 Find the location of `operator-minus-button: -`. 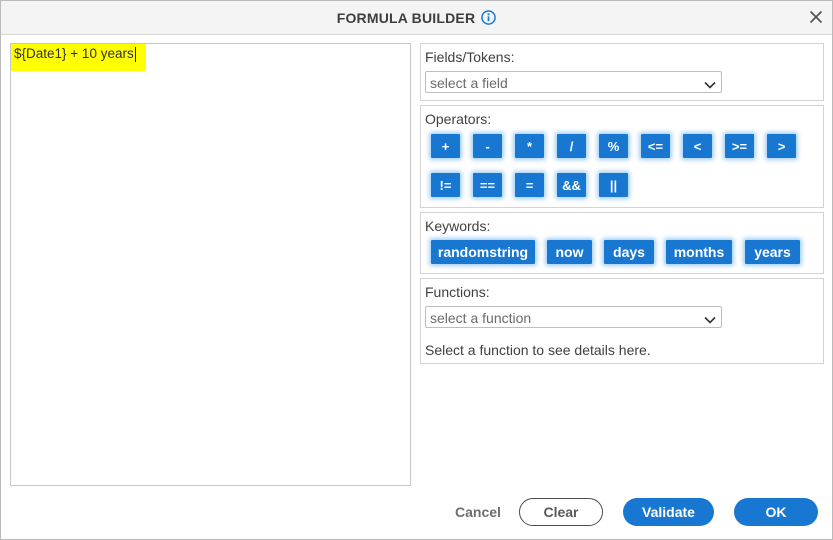

operator-minus-button: - is located at coordinates (487, 146).